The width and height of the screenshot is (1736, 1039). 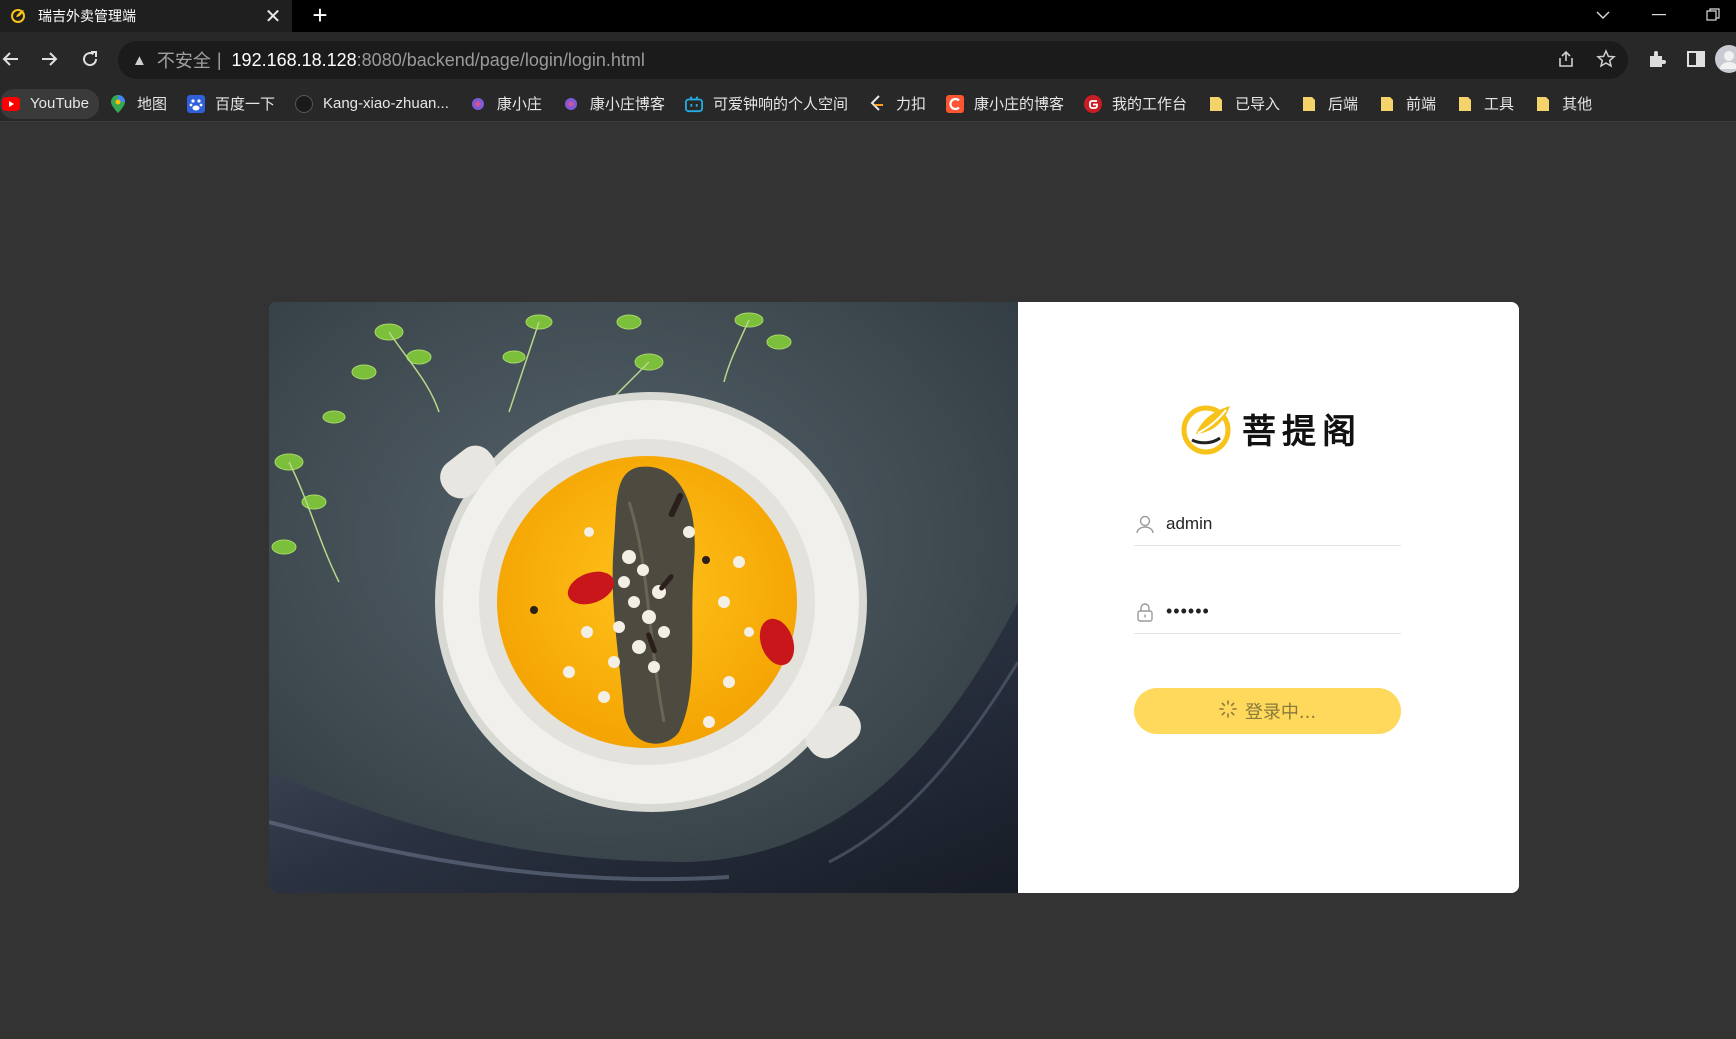 I want to click on bookmark-youtube: YouTube, so click(x=49, y=103).